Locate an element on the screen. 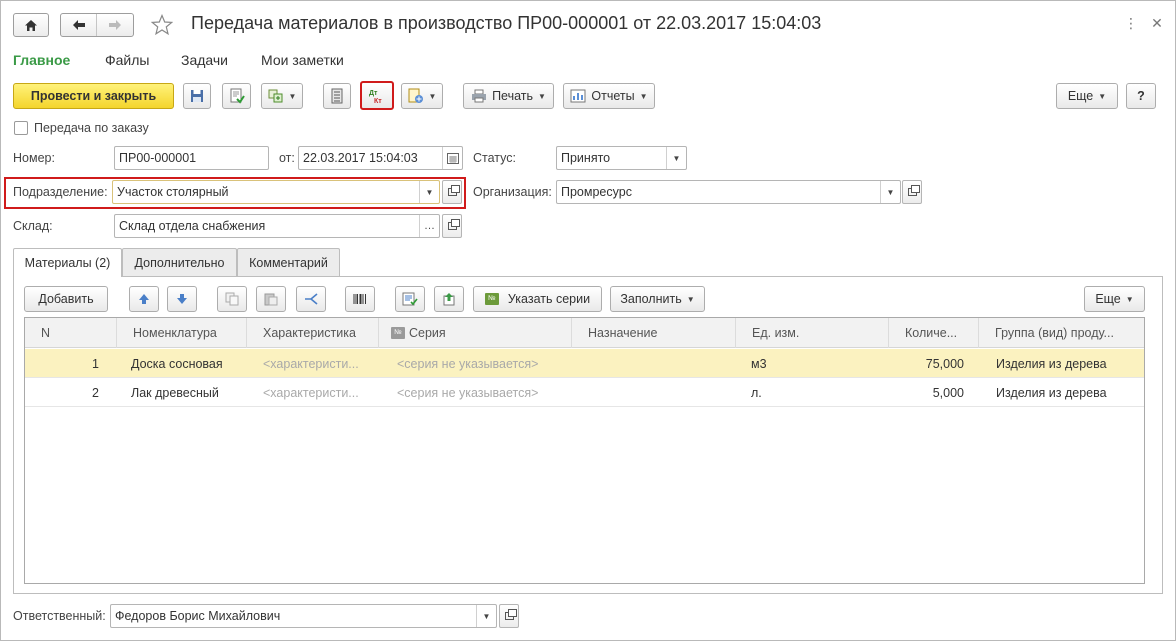 This screenshot has width=1176, height=641. cell-unit: м3 is located at coordinates (816, 363).